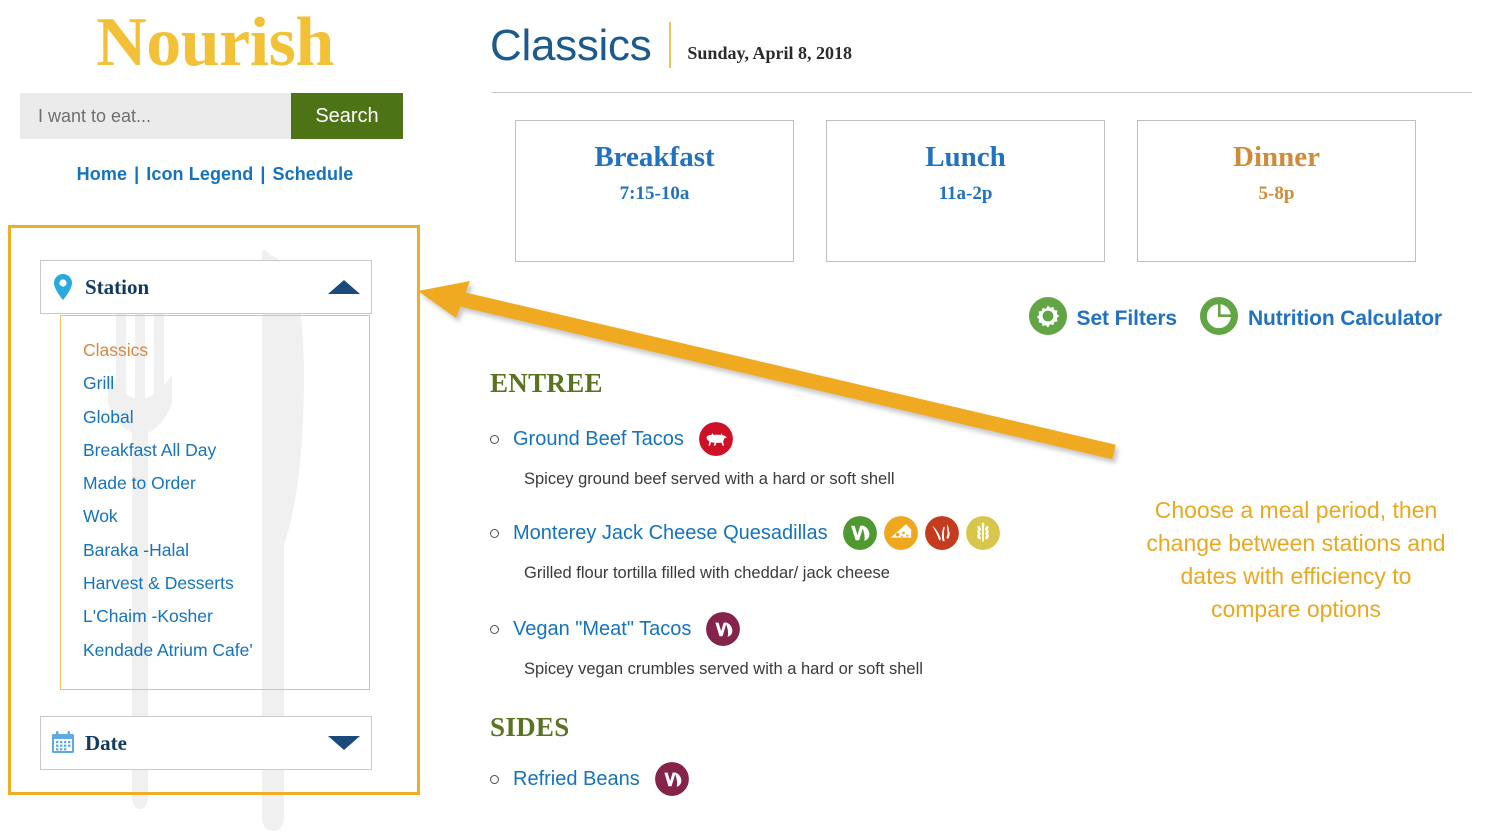 This screenshot has height=837, width=1488. I want to click on station-option-wok: Wok, so click(226, 516).